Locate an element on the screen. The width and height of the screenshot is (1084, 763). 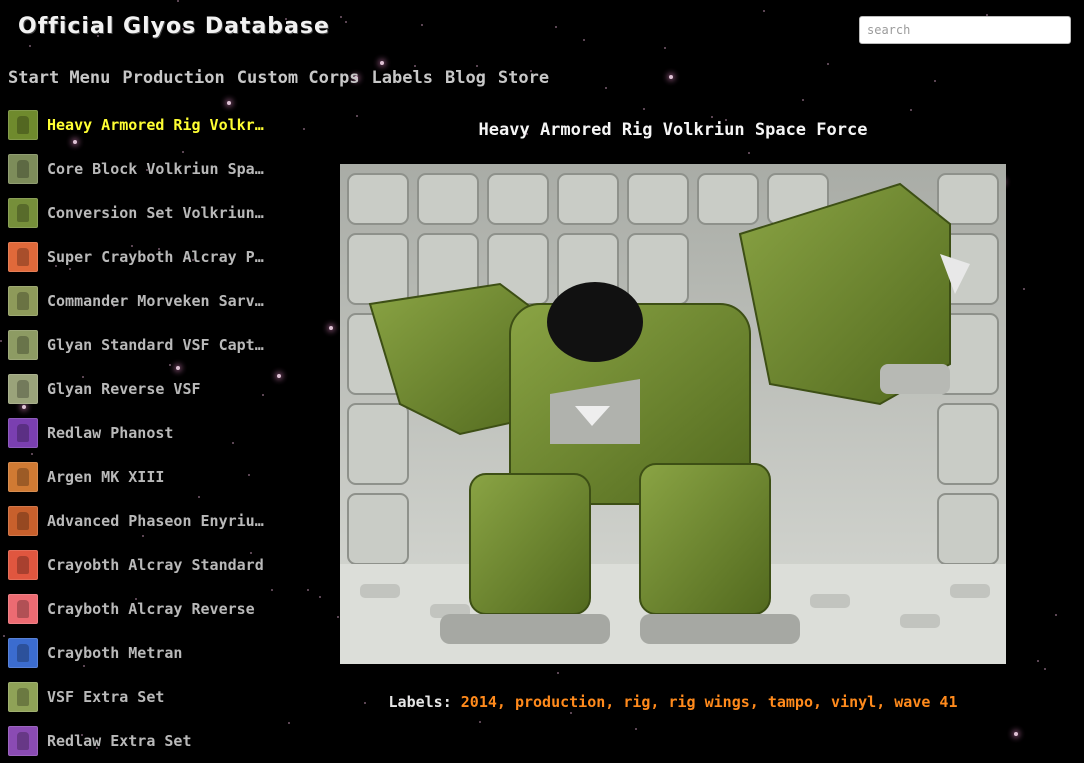
sidebar-item: Redlaw Extra Set is located at coordinates (158, 741).